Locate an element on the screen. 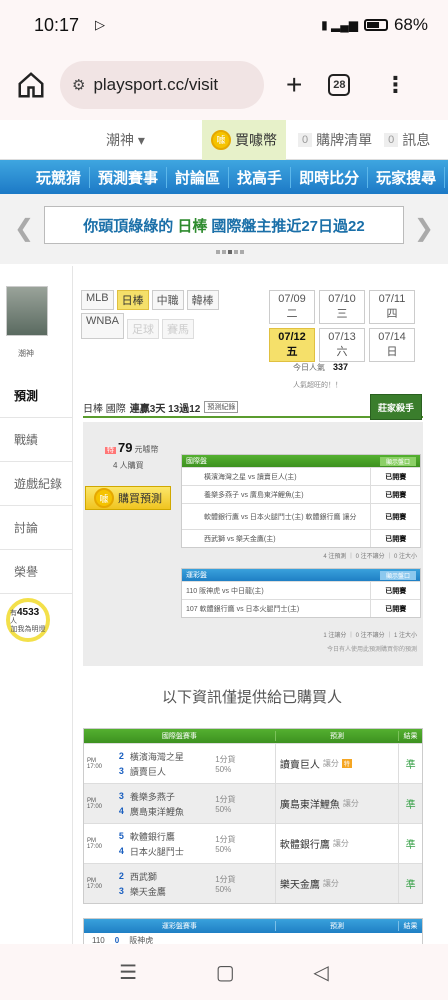  date-tab: 07/12 五 is located at coordinates (292, 345).